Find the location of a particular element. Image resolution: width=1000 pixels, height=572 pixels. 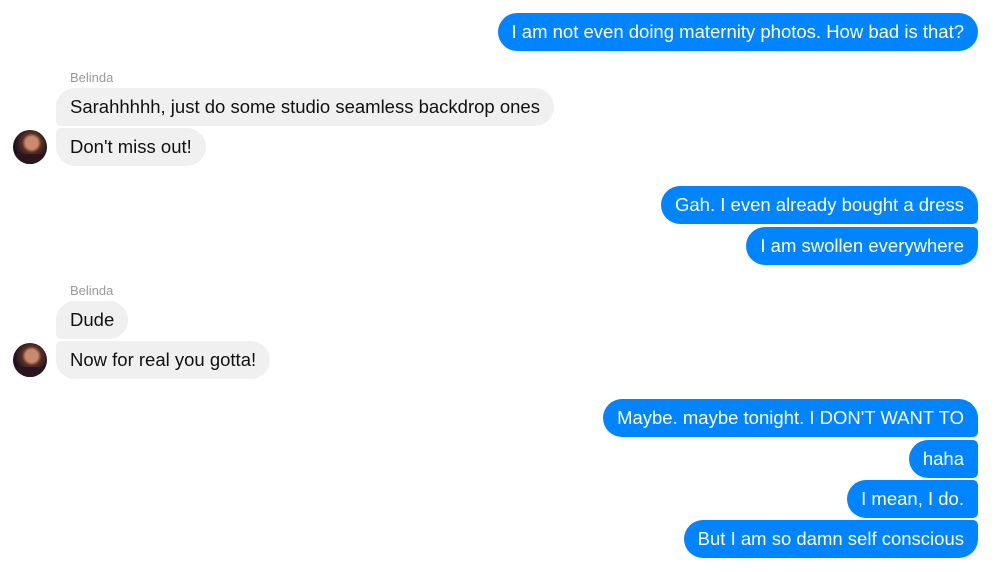

outgoing-message: haha is located at coordinates (943, 459).